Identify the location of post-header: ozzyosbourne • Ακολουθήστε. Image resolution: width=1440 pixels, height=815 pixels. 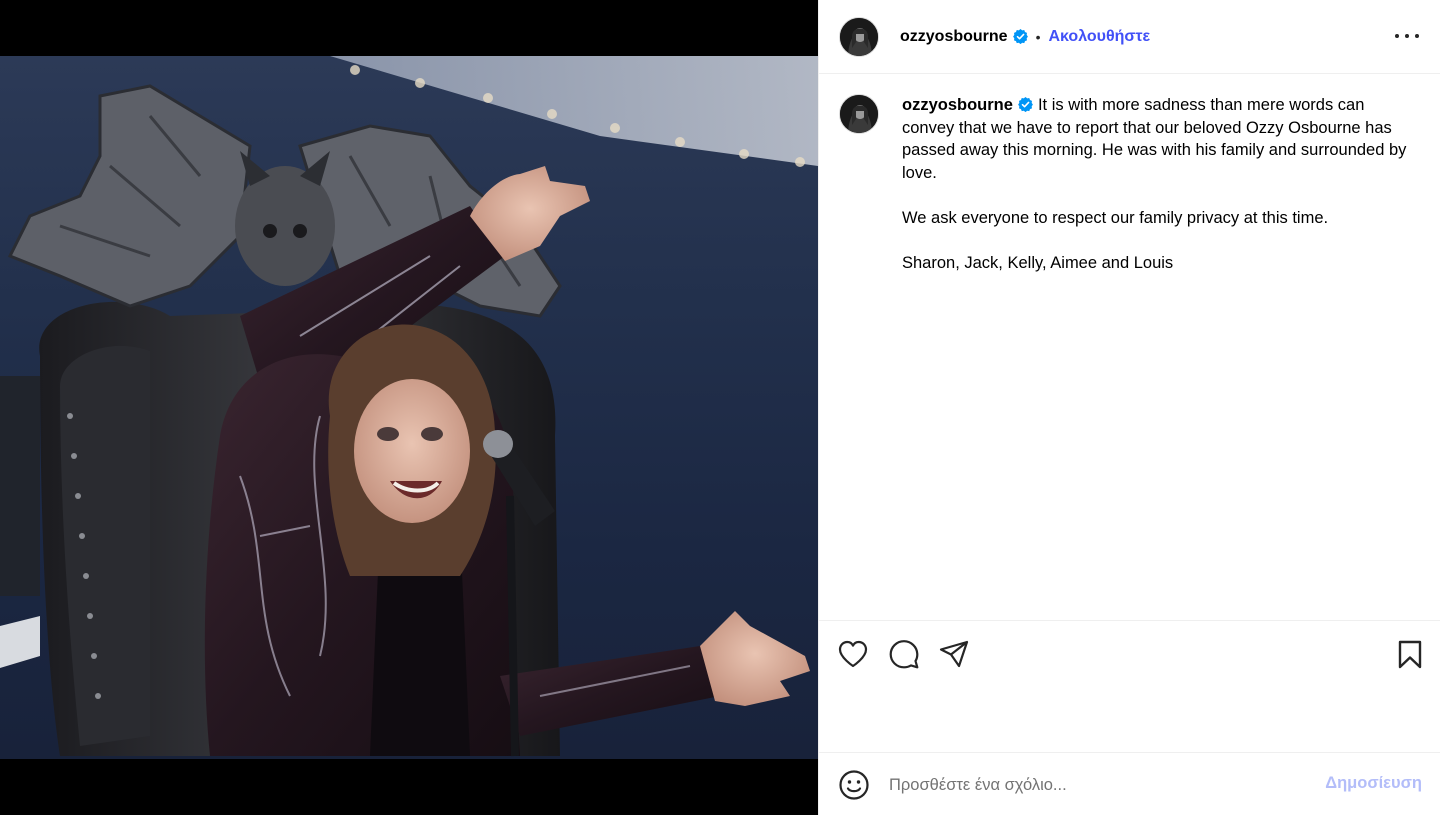
(1129, 37).